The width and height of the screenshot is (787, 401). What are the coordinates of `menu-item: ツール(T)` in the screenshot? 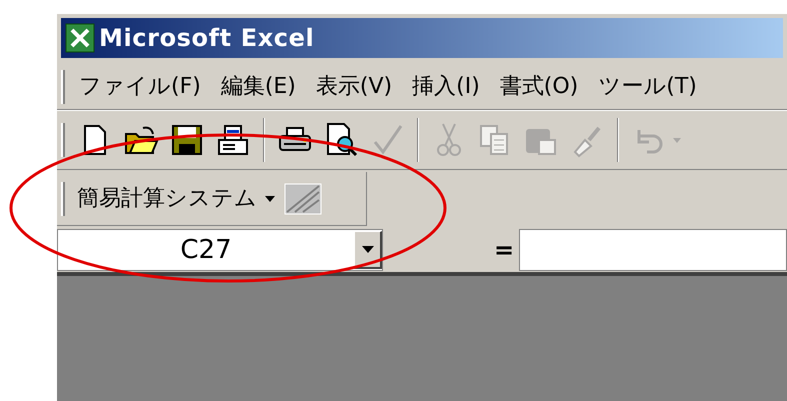 It's located at (647, 86).